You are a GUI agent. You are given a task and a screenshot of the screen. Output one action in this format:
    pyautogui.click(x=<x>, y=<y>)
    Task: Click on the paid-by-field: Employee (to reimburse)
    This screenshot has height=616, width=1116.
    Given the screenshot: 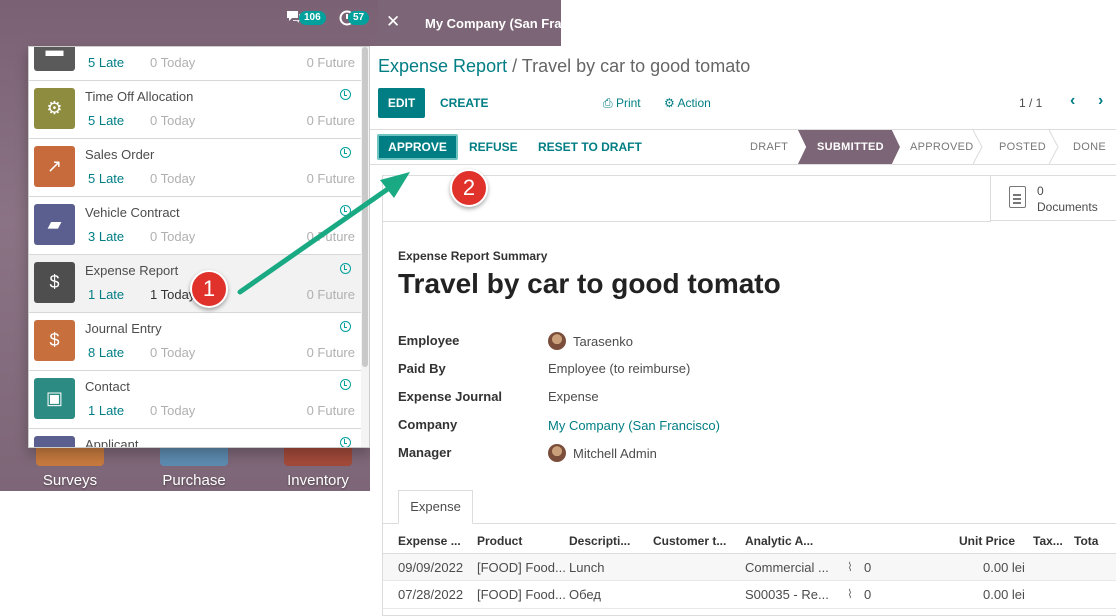 What is the action you would take?
    pyautogui.click(x=619, y=368)
    